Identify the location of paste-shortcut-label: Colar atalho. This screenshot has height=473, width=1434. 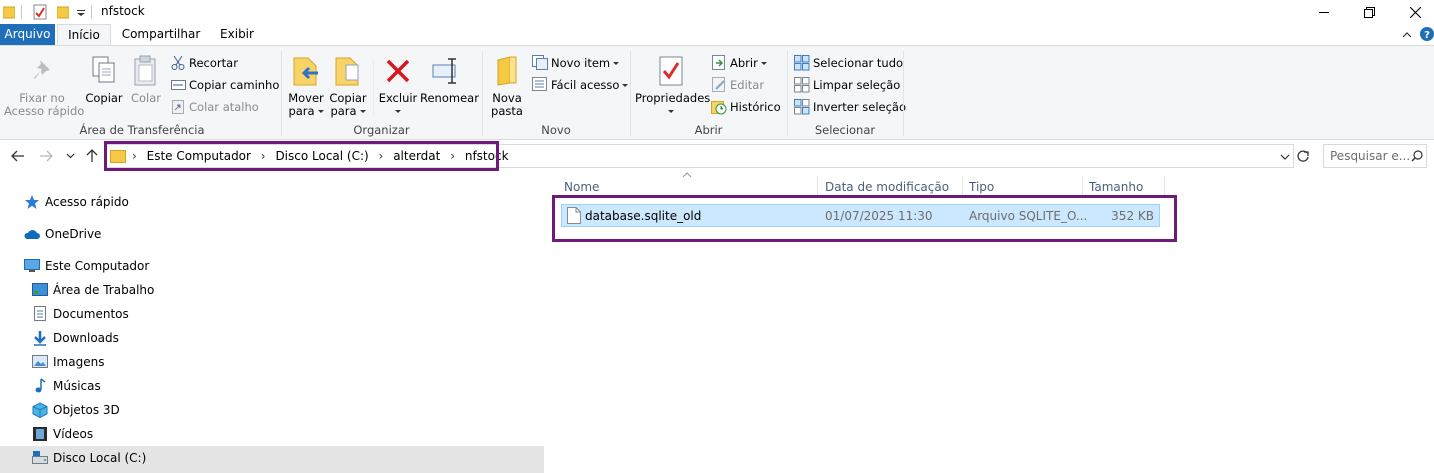
(224, 107).